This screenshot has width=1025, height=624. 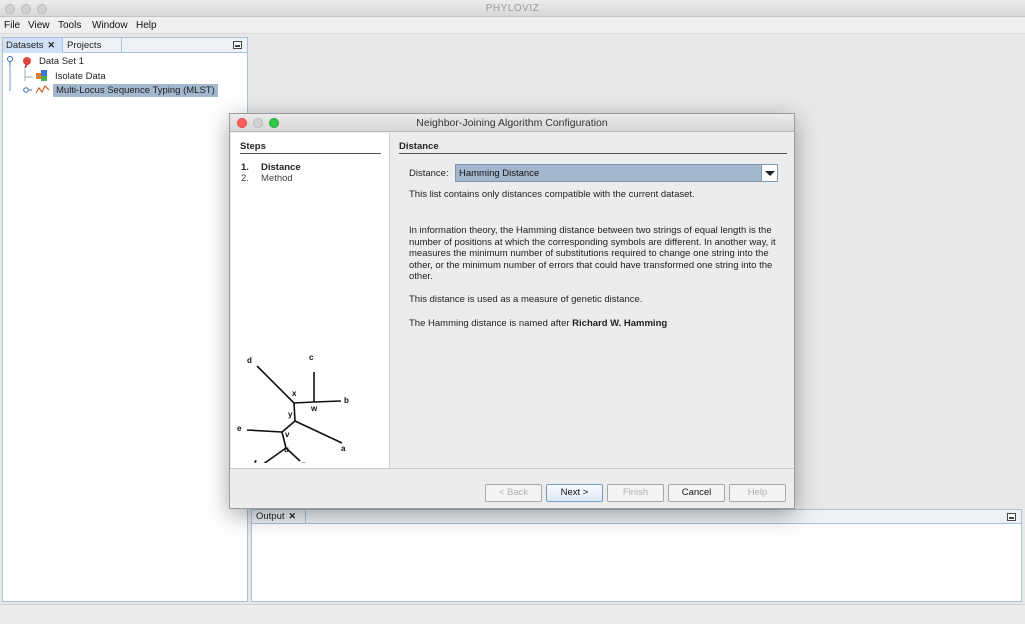 I want to click on tab-datasets-label: Datasets, so click(x=25, y=45).